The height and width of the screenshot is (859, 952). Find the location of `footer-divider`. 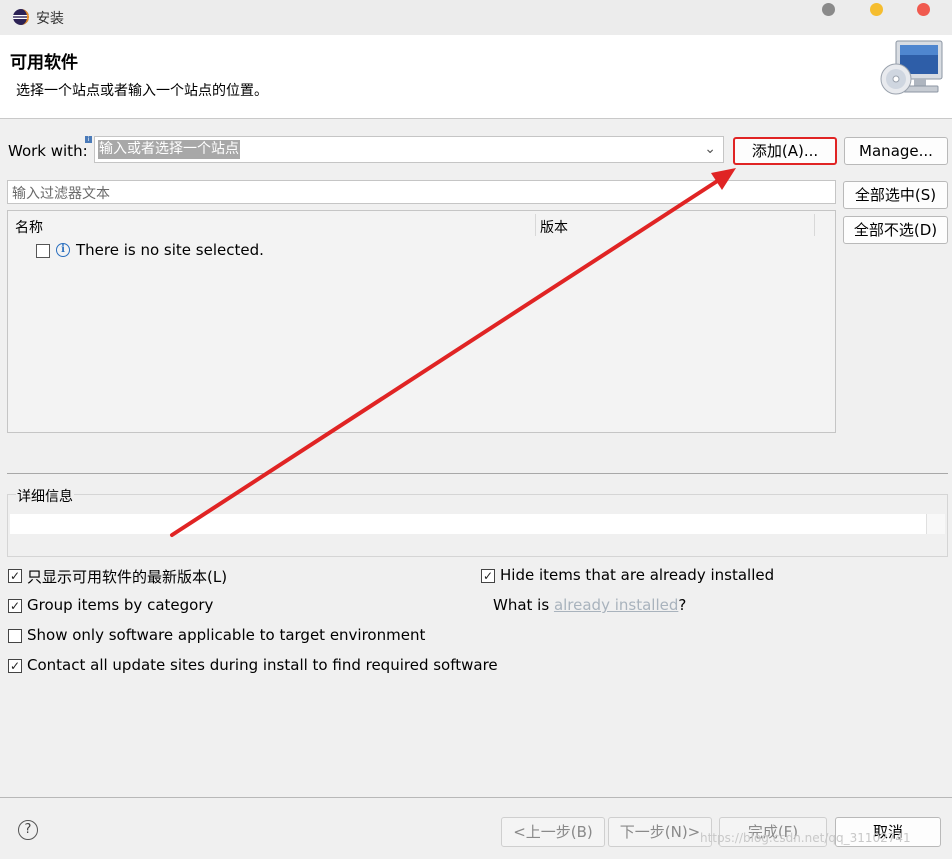

footer-divider is located at coordinates (476, 797).